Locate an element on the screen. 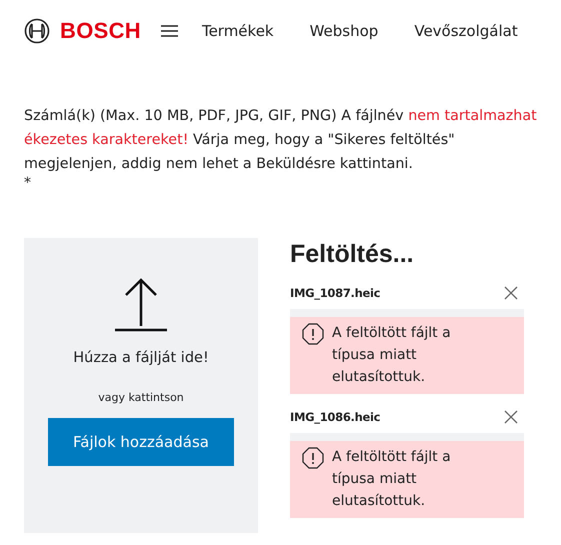 The height and width of the screenshot is (545, 561). file-name: IMG_1086.heic is located at coordinates (335, 417).